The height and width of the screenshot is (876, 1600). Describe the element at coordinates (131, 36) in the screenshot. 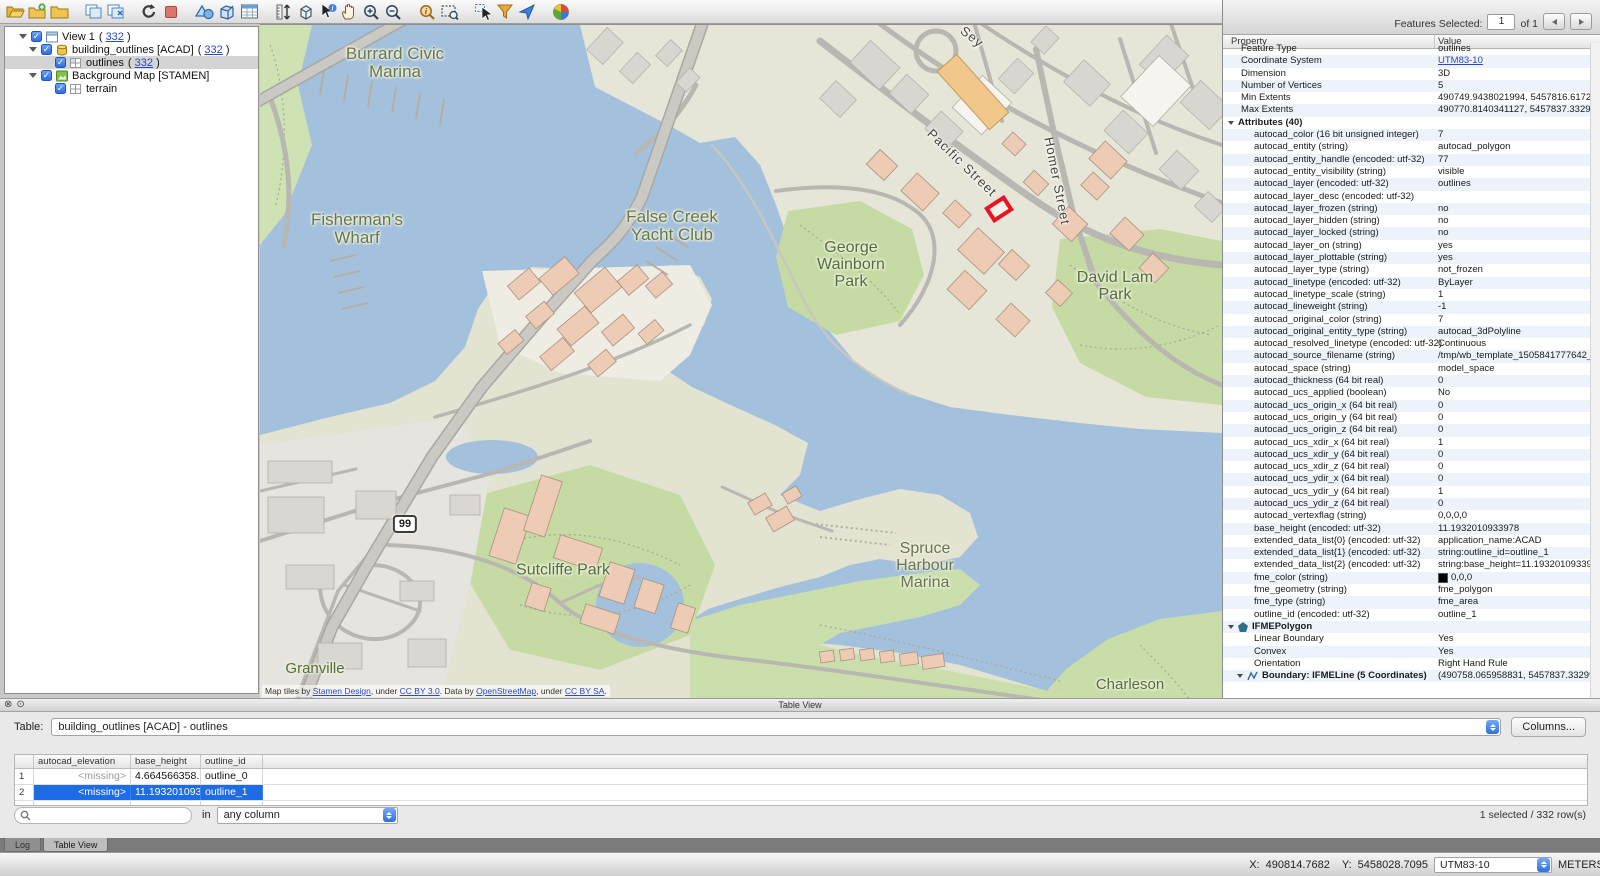

I see `tree-item-view1: ✓ View 1 ( 332 )` at that location.